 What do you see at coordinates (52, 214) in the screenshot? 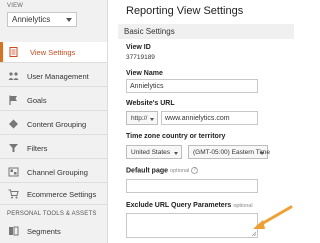
I see `section-header: PERSONAL TOOLS & ASSETS` at bounding box center [52, 214].